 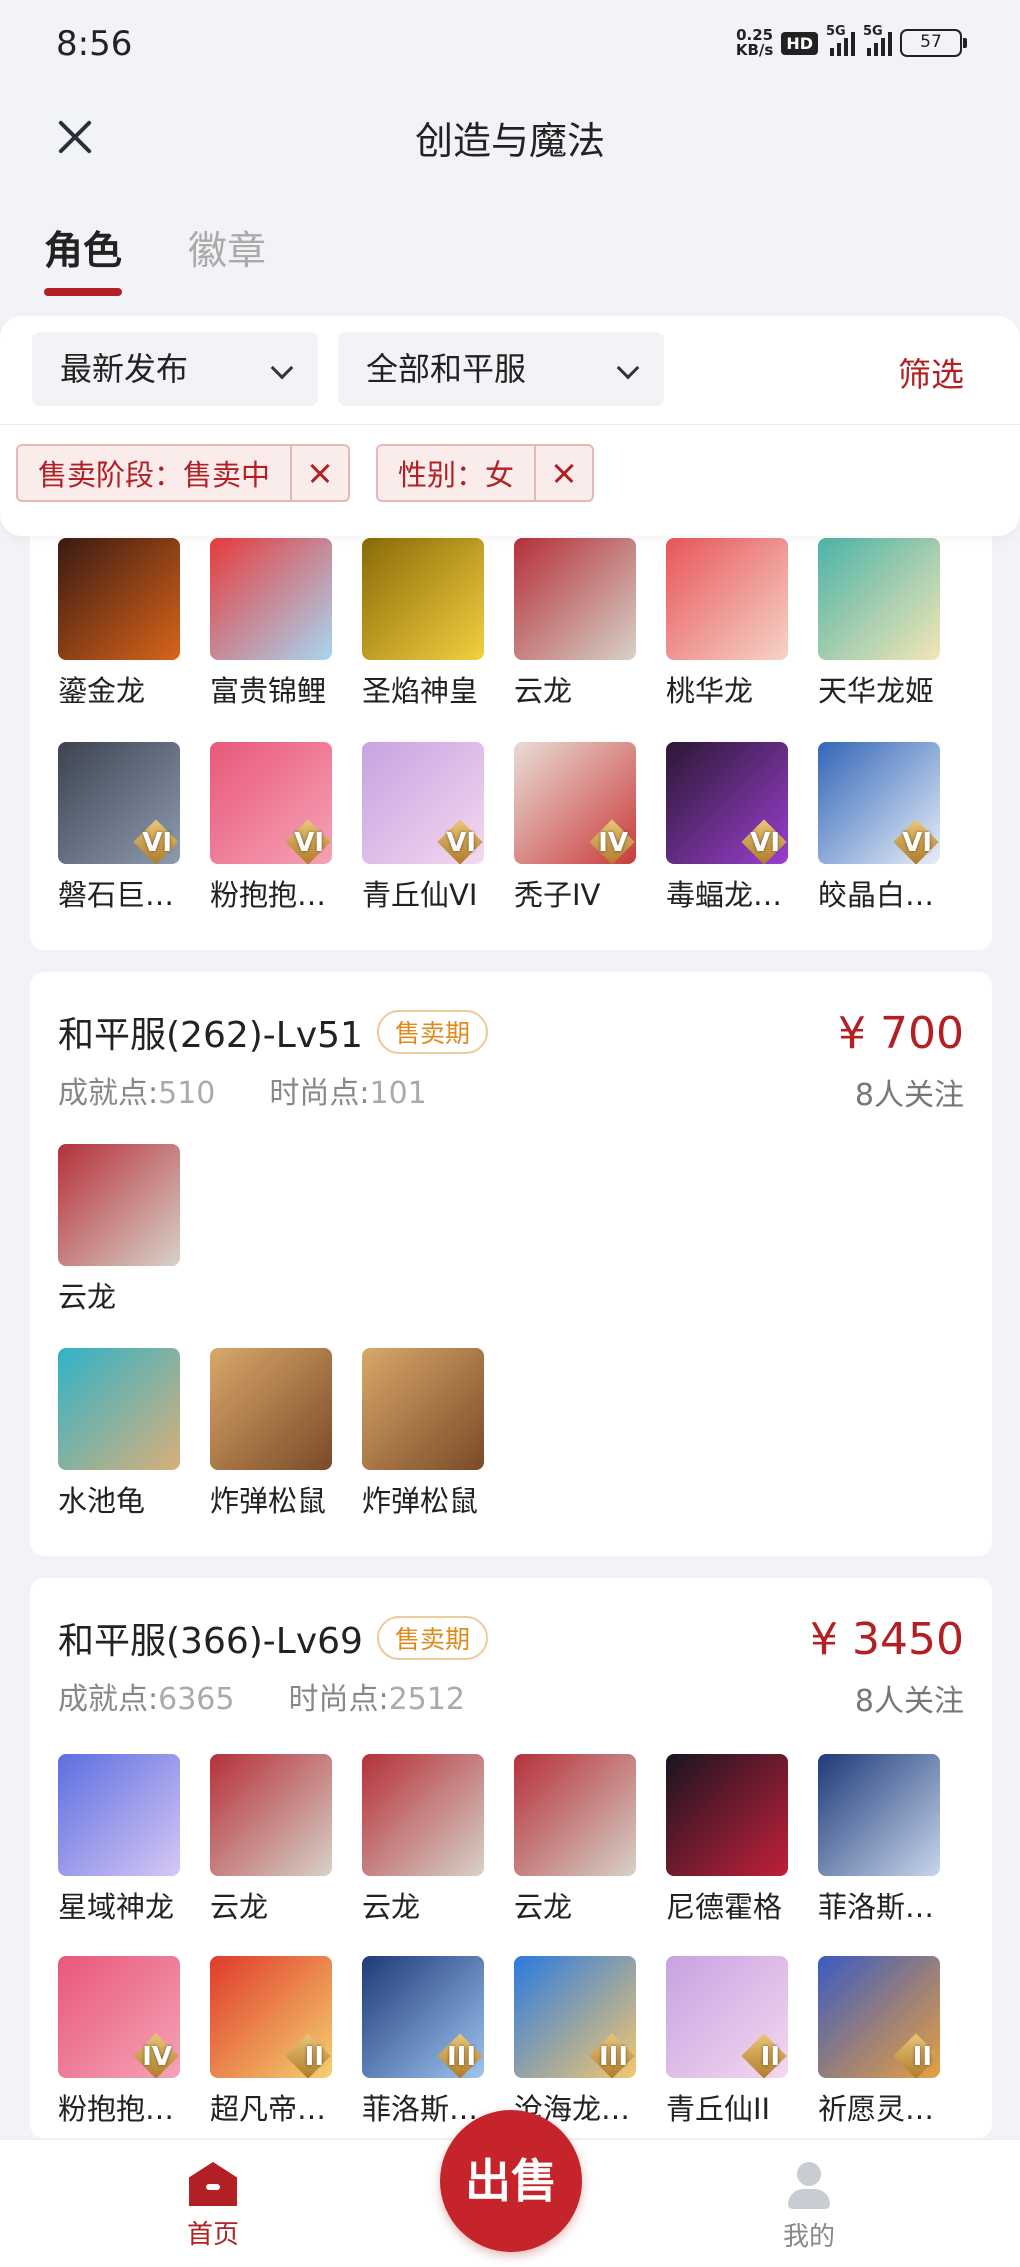 I want to click on item-name: 青丘仙VI, so click(x=420, y=895).